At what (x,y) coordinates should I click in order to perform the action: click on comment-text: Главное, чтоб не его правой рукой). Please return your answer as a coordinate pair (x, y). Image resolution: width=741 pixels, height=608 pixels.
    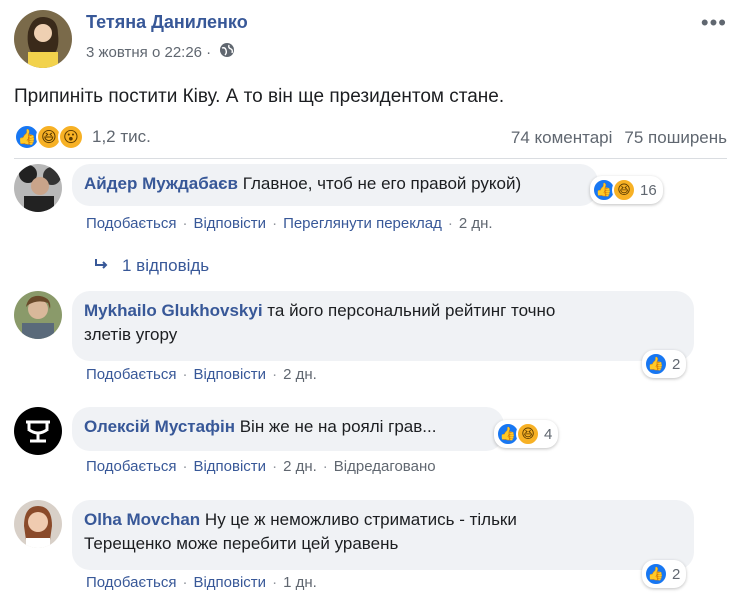
    Looking at the image, I should click on (382, 183).